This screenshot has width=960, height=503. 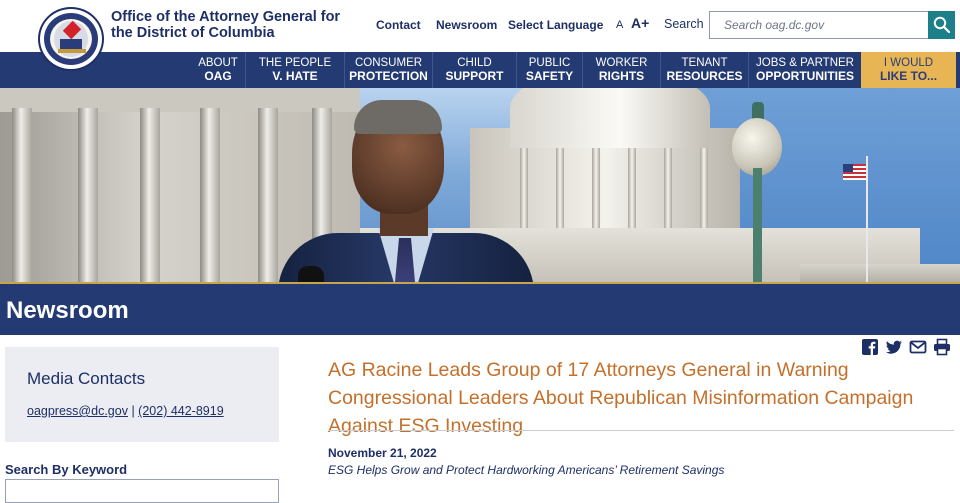 I want to click on email-icon, so click(x=918, y=347).